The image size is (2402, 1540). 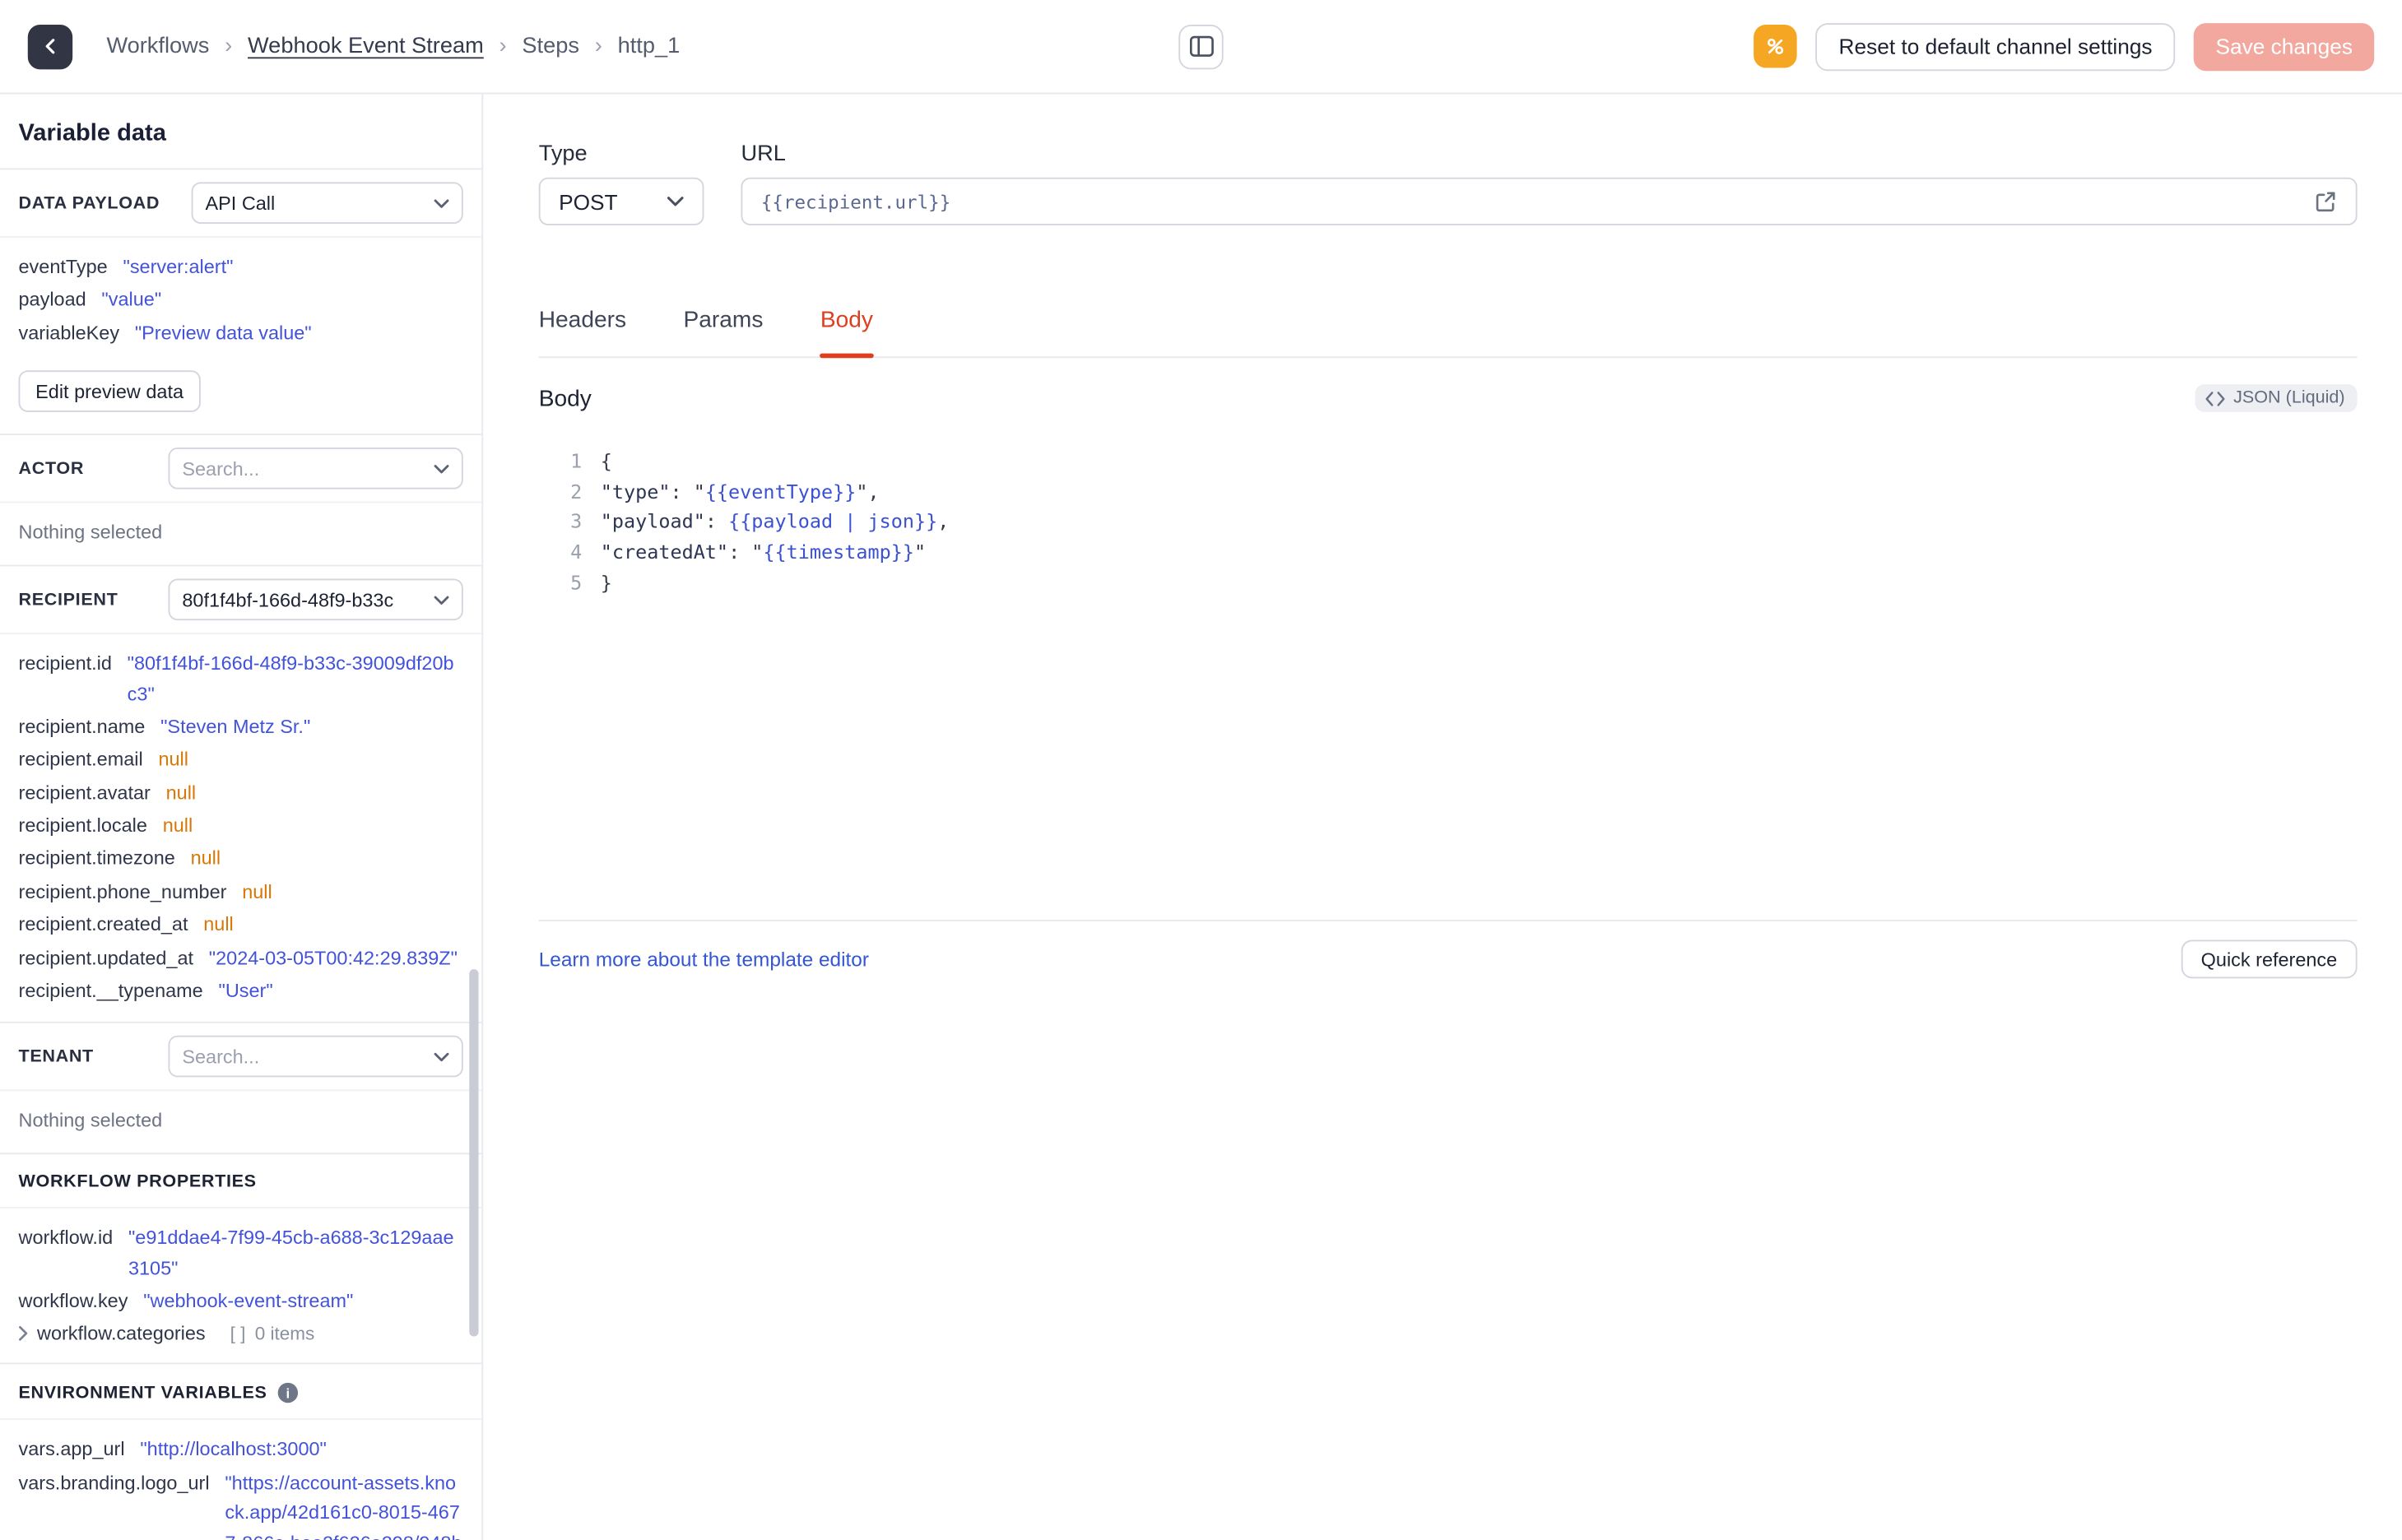 I want to click on variable-value: "server:alert", so click(x=178, y=267).